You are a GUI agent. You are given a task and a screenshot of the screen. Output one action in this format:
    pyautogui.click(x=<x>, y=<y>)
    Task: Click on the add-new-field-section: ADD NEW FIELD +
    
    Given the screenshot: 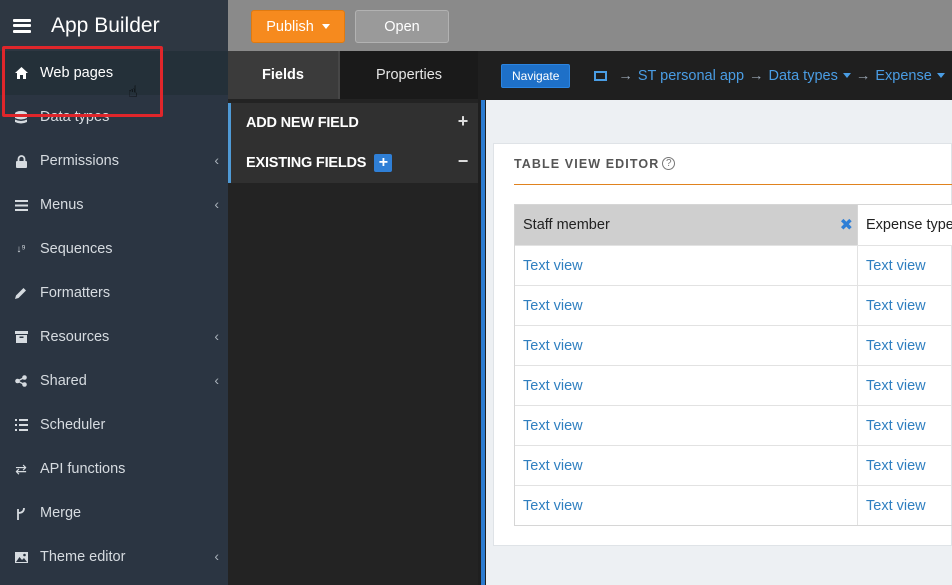 What is the action you would take?
    pyautogui.click(x=353, y=123)
    